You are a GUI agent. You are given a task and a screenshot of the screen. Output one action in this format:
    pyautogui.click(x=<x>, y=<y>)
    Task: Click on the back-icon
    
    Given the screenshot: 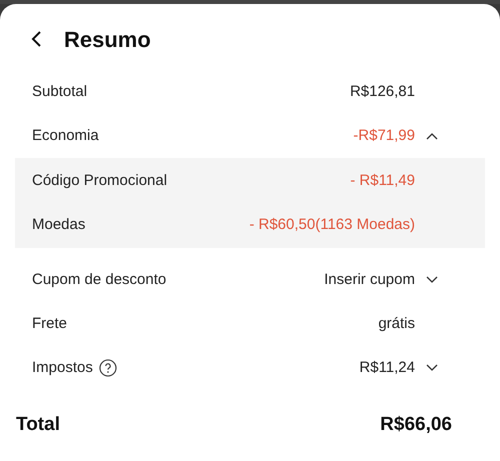 What is the action you would take?
    pyautogui.click(x=36, y=39)
    